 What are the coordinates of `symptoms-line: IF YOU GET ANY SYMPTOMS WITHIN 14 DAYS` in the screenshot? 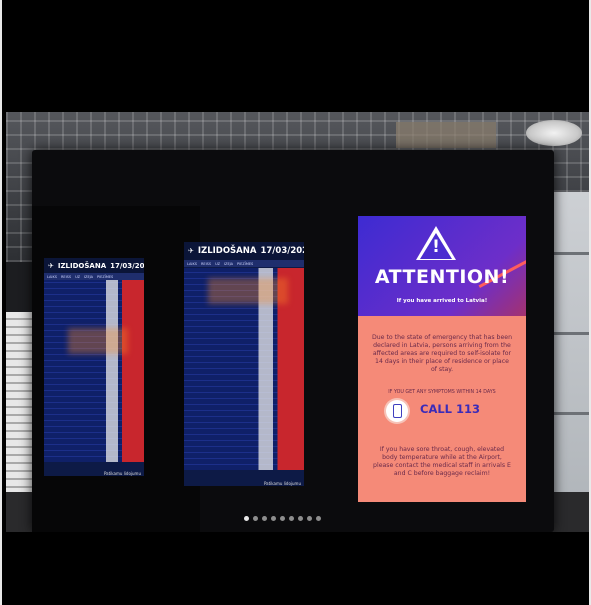 It's located at (442, 392).